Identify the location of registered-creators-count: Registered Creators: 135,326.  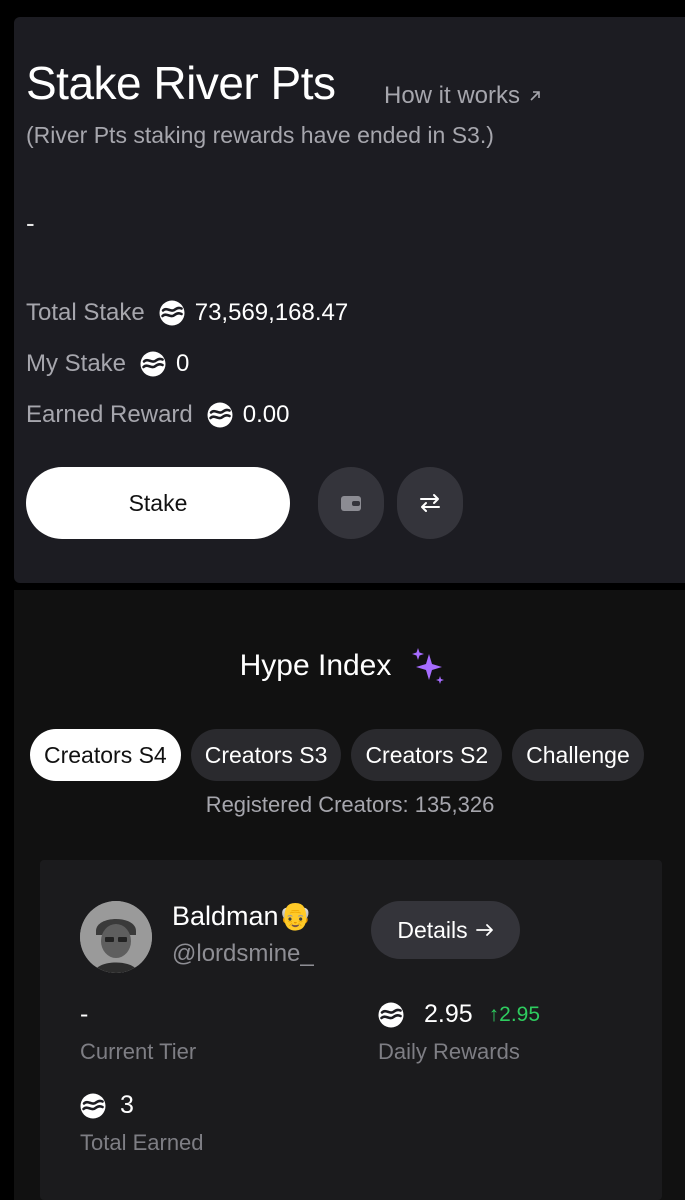
(350, 804).